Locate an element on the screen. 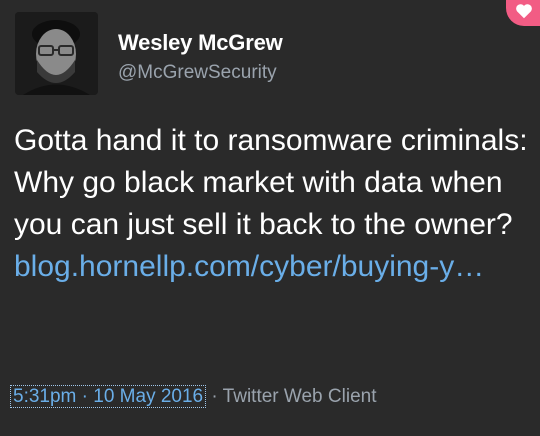  user-name: Wesley McGrew is located at coordinates (200, 43).